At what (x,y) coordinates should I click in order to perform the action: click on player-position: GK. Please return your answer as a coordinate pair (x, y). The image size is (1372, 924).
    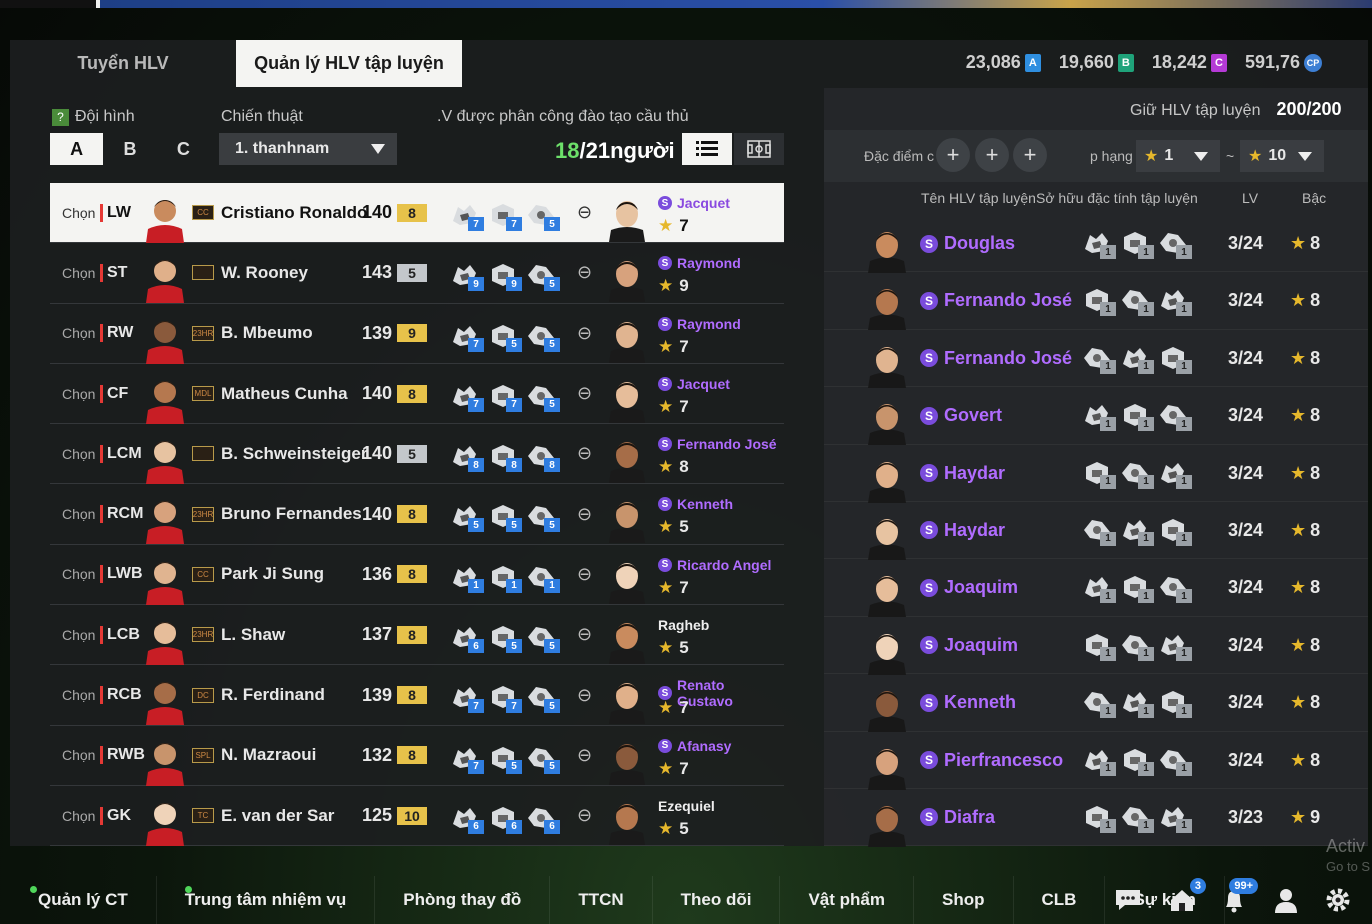
    Looking at the image, I should click on (115, 815).